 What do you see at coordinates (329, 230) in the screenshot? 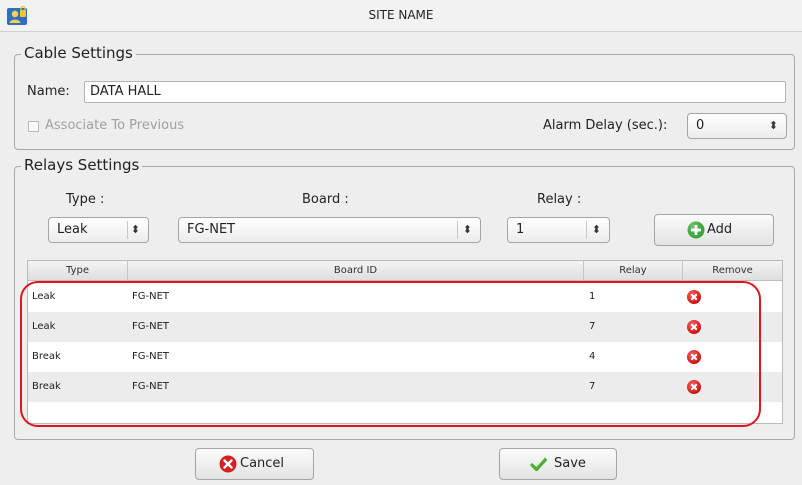
I see `board-select: FG-NET ⬍` at bounding box center [329, 230].